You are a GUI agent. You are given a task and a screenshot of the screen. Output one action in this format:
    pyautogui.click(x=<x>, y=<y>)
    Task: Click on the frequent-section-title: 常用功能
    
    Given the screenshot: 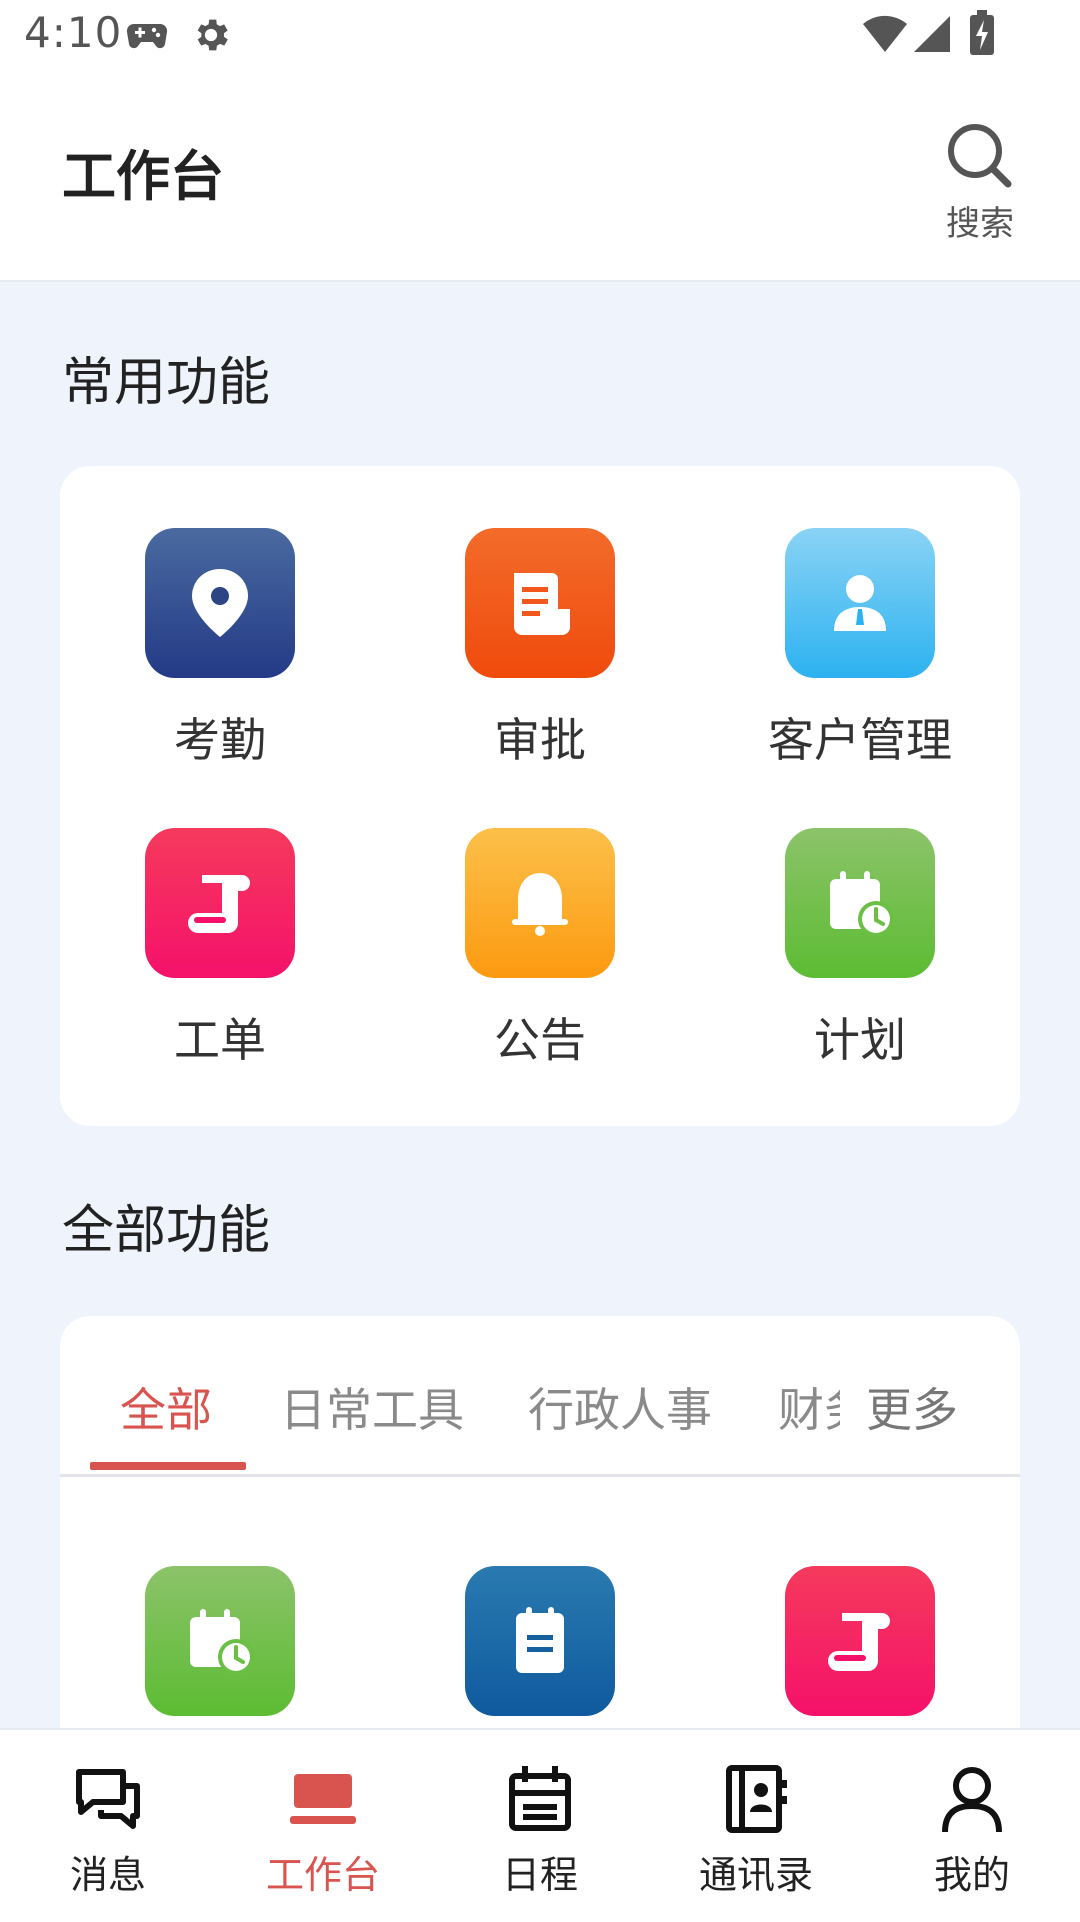 What is the action you would take?
    pyautogui.click(x=166, y=383)
    